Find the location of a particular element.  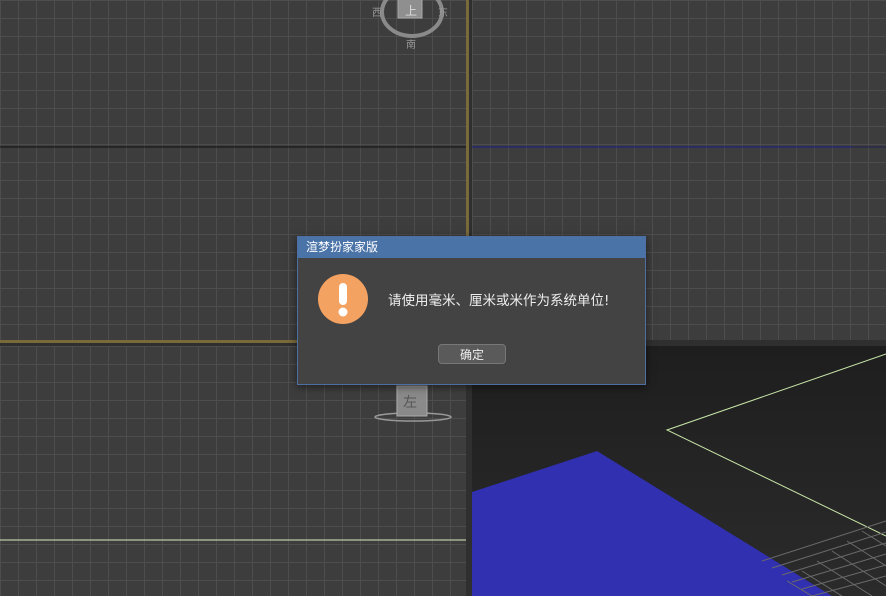

perspective-plane is located at coordinates (652, 523).